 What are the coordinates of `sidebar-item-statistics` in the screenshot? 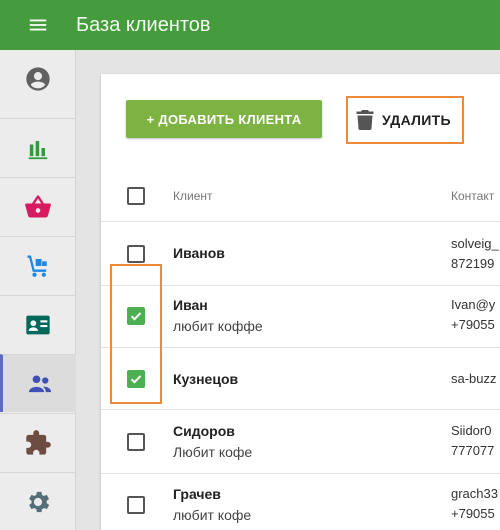 It's located at (38, 147).